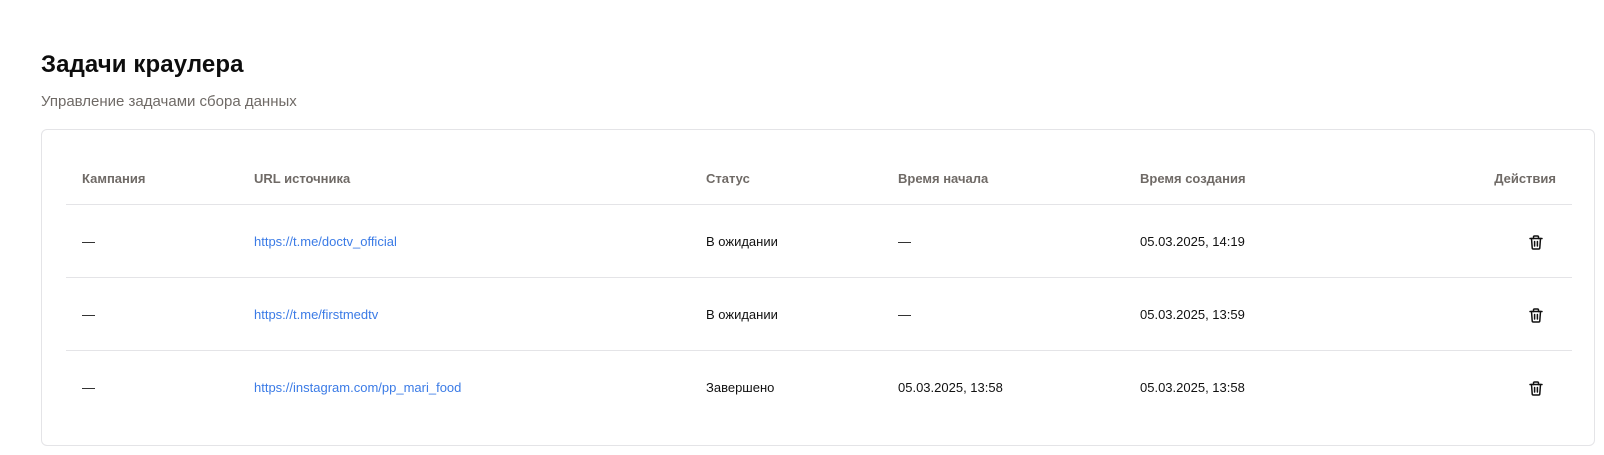 The image size is (1604, 455). What do you see at coordinates (302, 178) in the screenshot?
I see `column-header-url: URL источника` at bounding box center [302, 178].